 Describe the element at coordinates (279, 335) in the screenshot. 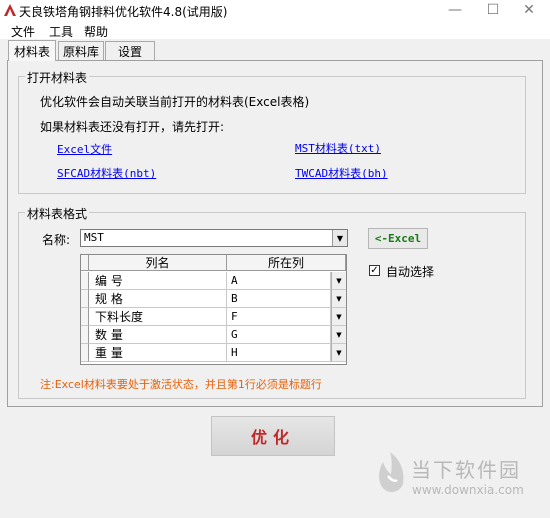

I see `table-cell-column: G` at that location.